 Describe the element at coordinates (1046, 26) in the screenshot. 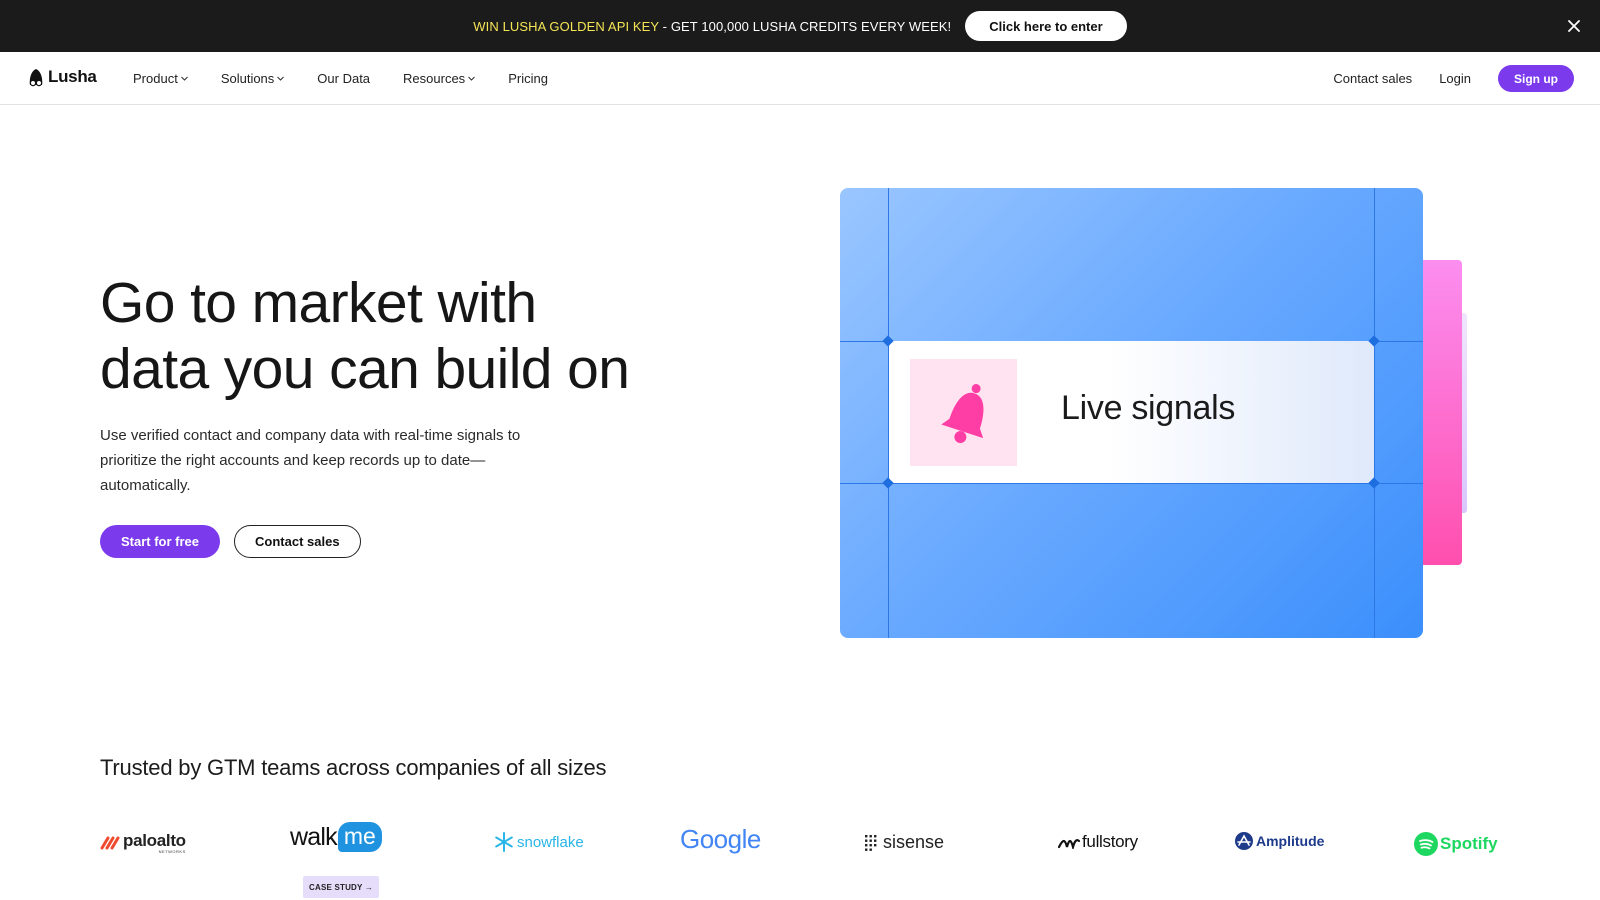

I see `enter-contest-button: Click here to enter` at that location.